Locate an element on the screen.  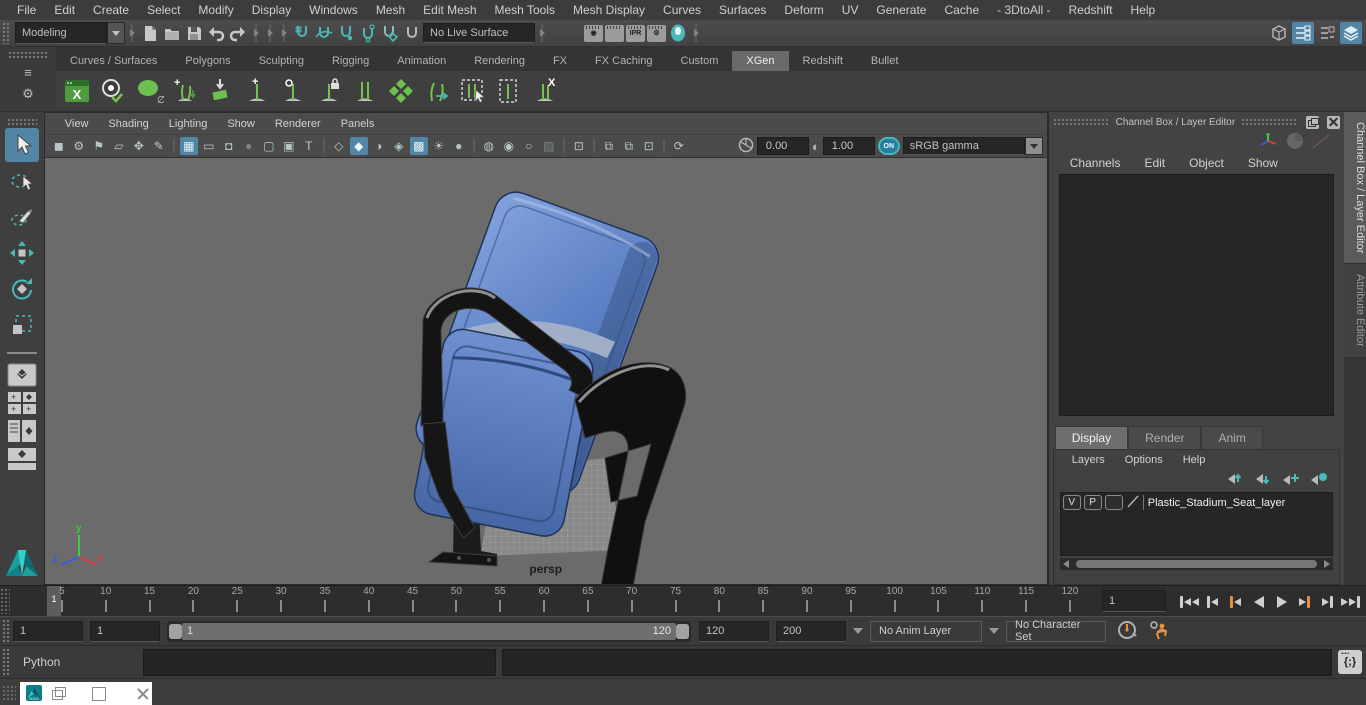
color-management-toggle: ON is located at coordinates (888, 146).